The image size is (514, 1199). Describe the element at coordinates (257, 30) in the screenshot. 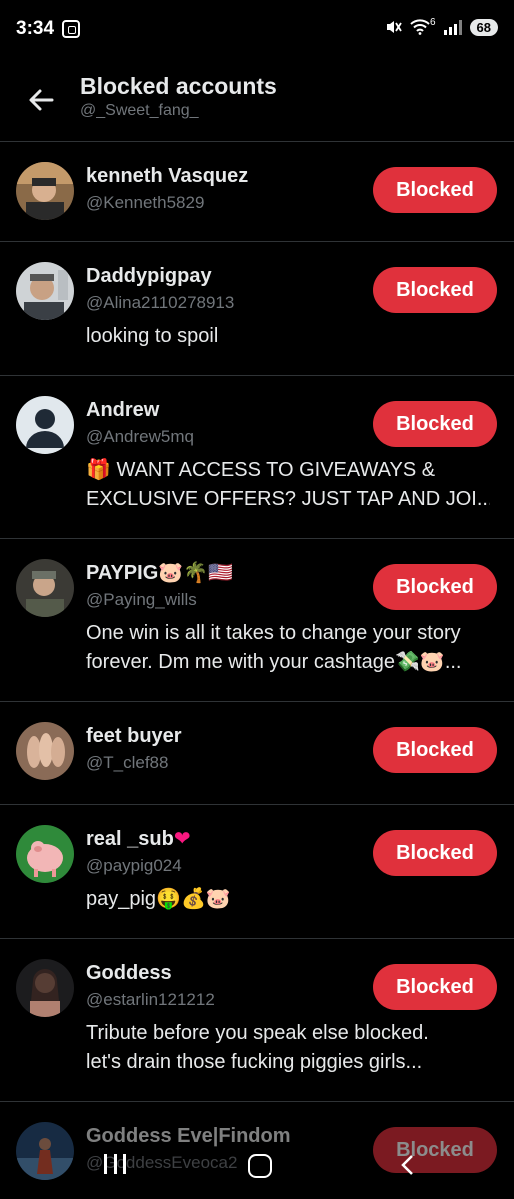

I see `status-bar: 3:34 6 68` at that location.